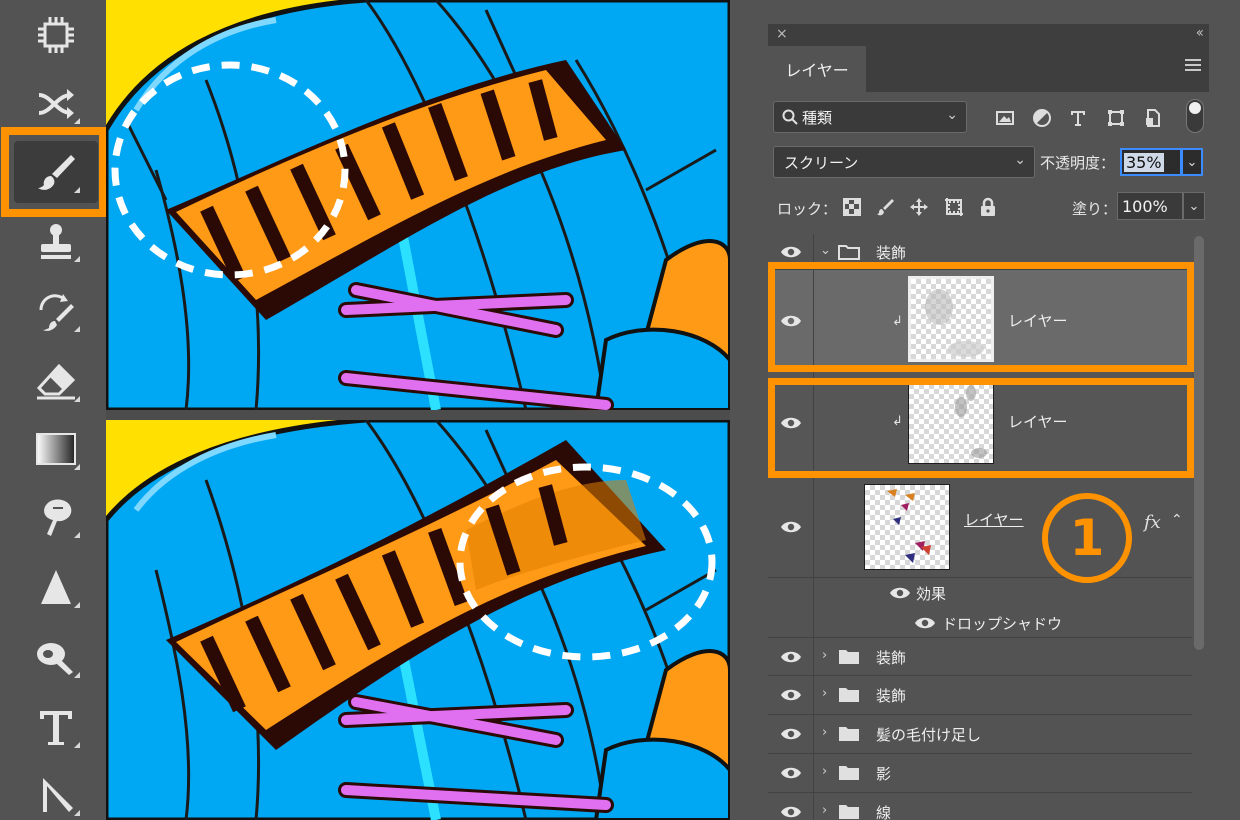 The width and height of the screenshot is (1240, 820). I want to click on layer-name: レイヤー, so click(1038, 321).